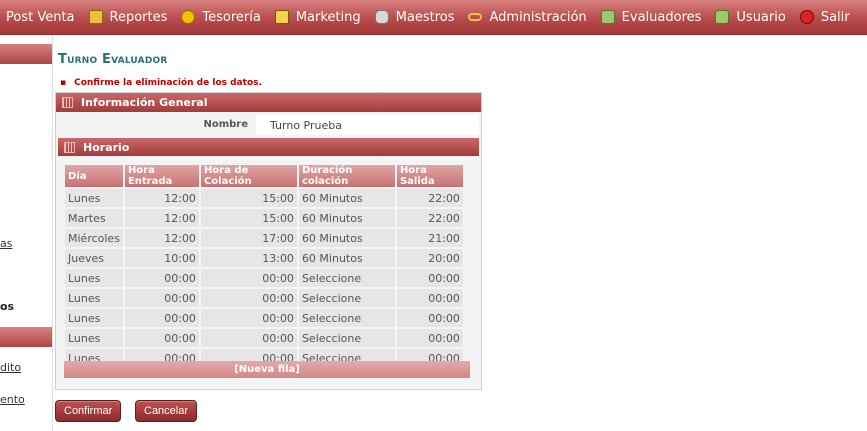 The width and height of the screenshot is (867, 431). Describe the element at coordinates (346, 176) in the screenshot. I see `col-header-lunch-duration: Duración colación` at that location.